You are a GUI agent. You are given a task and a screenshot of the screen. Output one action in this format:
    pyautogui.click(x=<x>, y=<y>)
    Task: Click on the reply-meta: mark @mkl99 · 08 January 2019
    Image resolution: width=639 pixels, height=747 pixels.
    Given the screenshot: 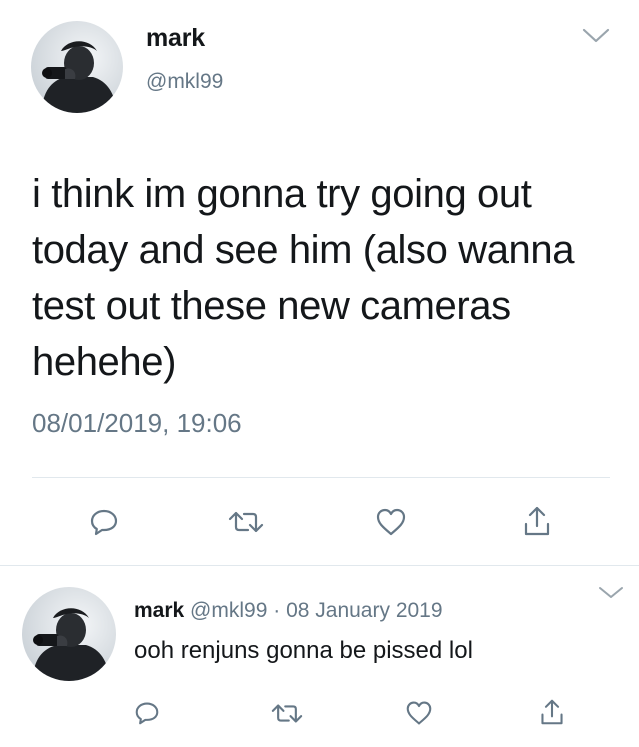 What is the action you would take?
    pyautogui.click(x=288, y=611)
    